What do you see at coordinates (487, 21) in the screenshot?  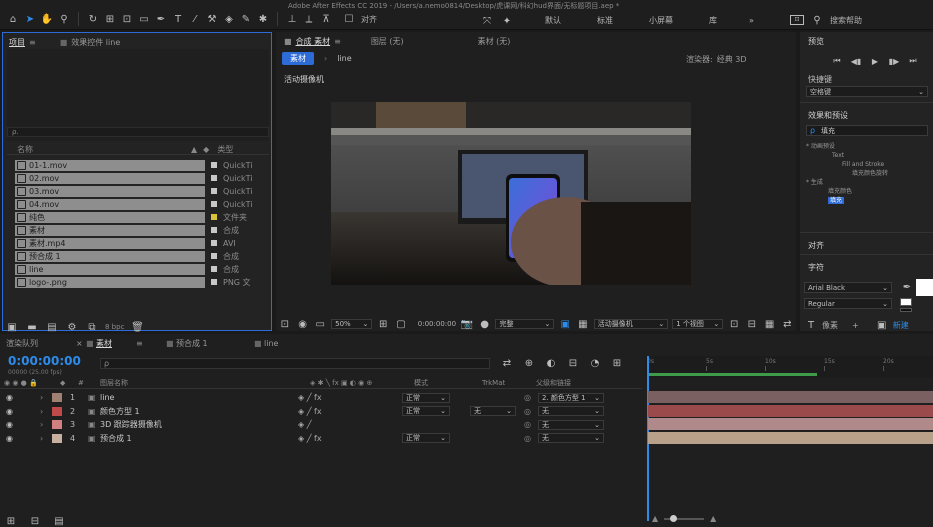 I see `snap-distribute-icon: ⤧` at bounding box center [487, 21].